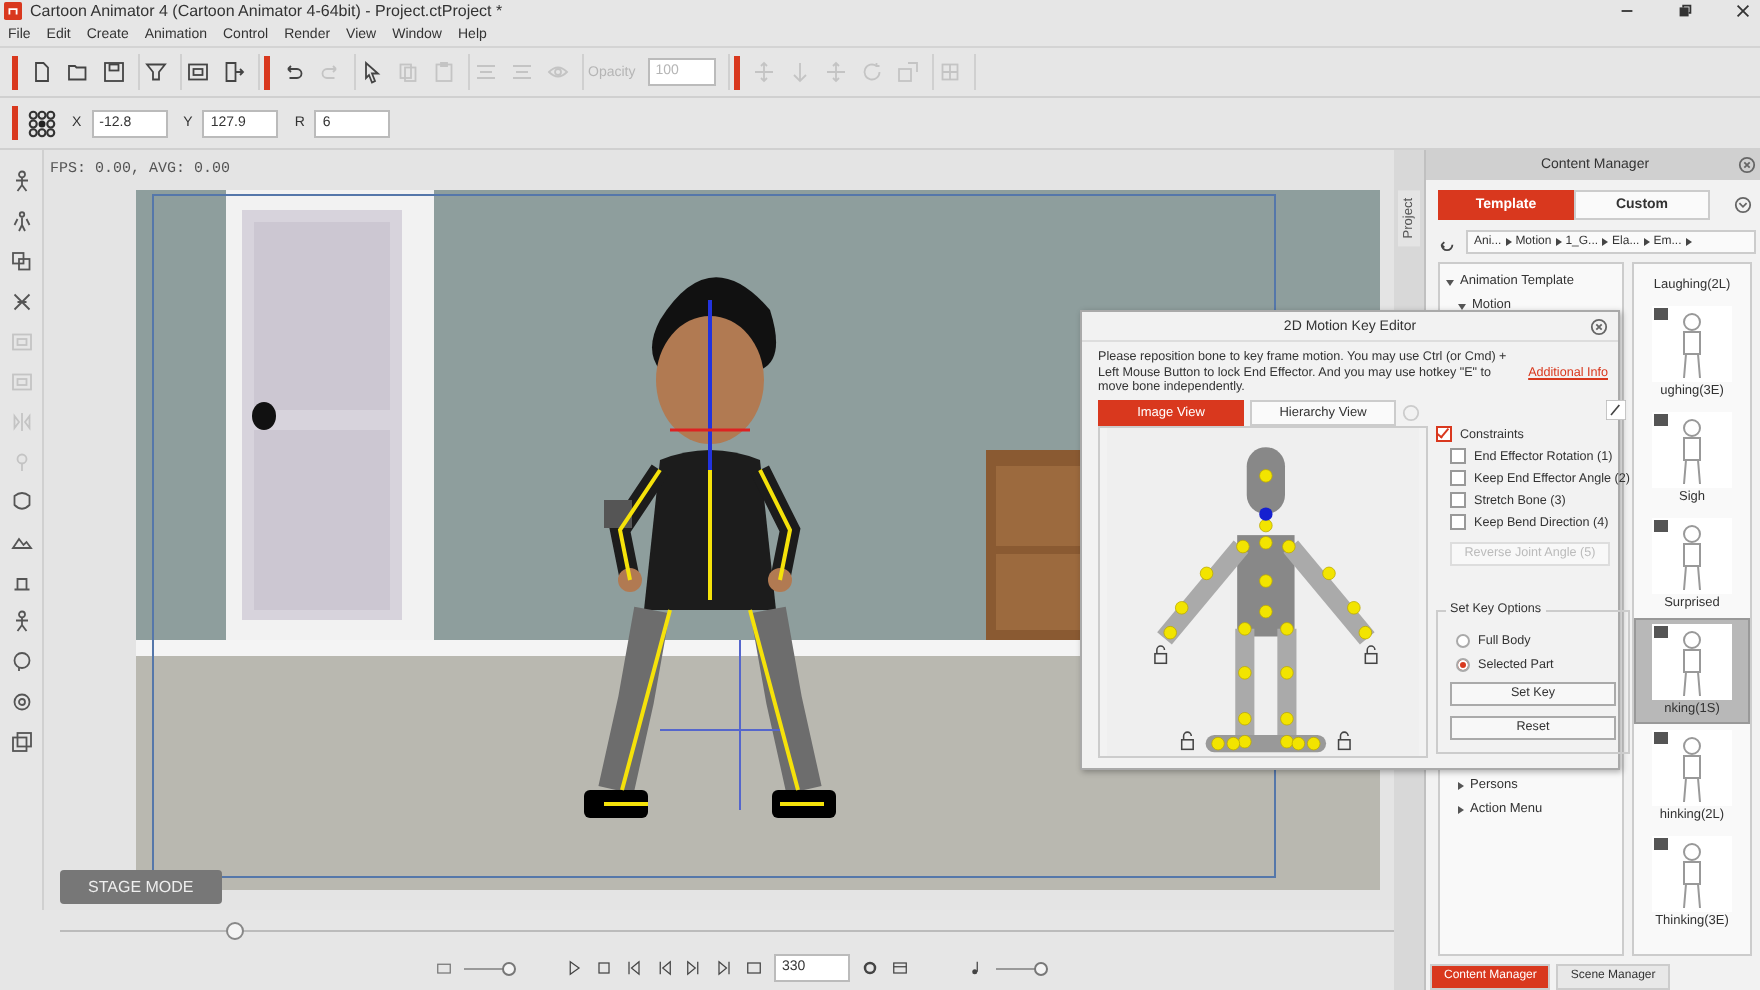 The image size is (1760, 990). Describe the element at coordinates (1685, 11) in the screenshot. I see `restore-icon` at that location.